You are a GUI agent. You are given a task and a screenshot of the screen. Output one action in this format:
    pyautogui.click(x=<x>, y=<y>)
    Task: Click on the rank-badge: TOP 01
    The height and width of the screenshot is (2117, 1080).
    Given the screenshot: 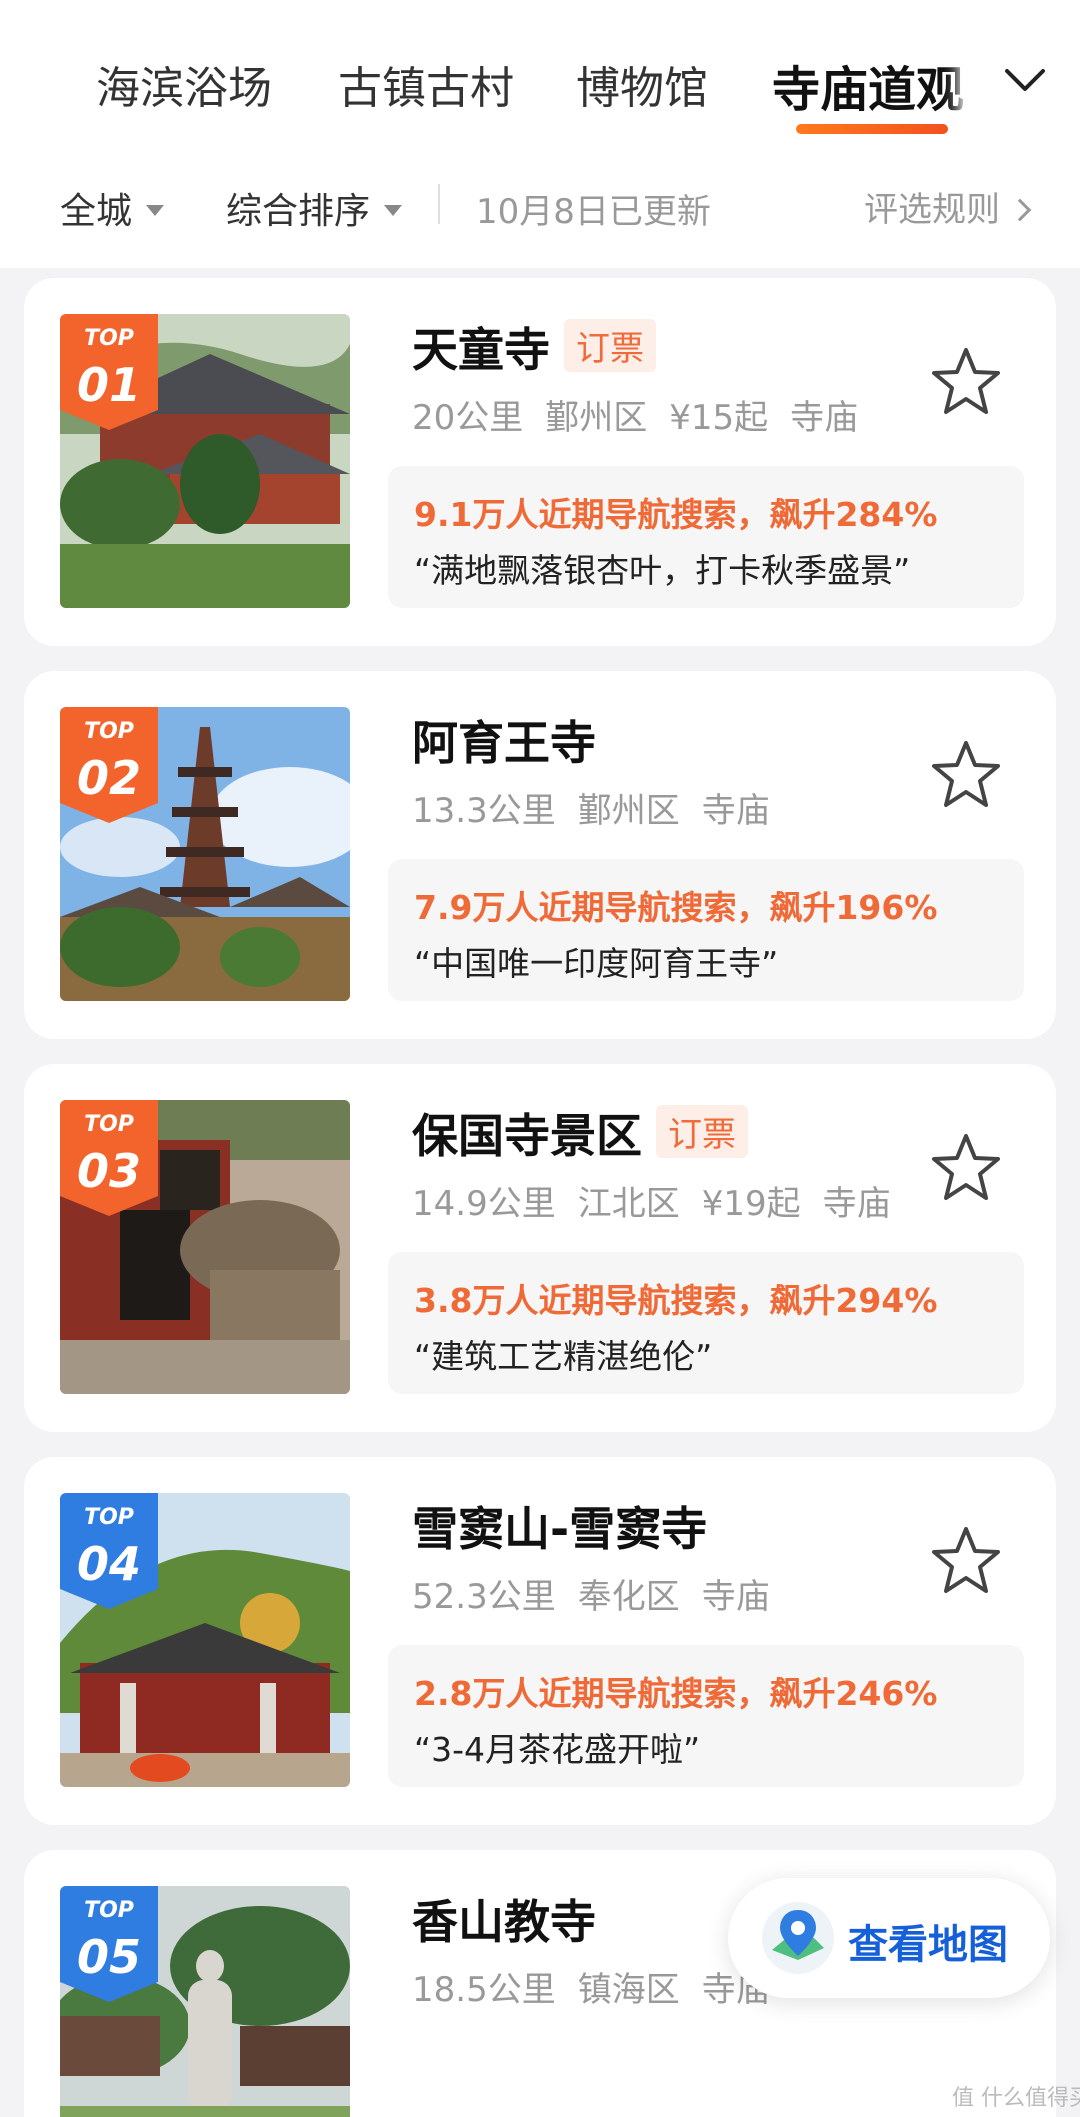 What is the action you would take?
    pyautogui.click(x=109, y=372)
    